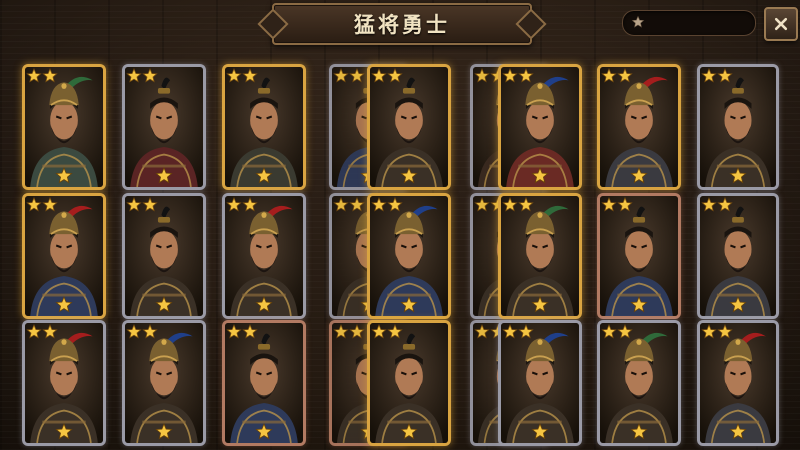 This screenshot has height=450, width=800. I want to click on close-button, so click(781, 24).